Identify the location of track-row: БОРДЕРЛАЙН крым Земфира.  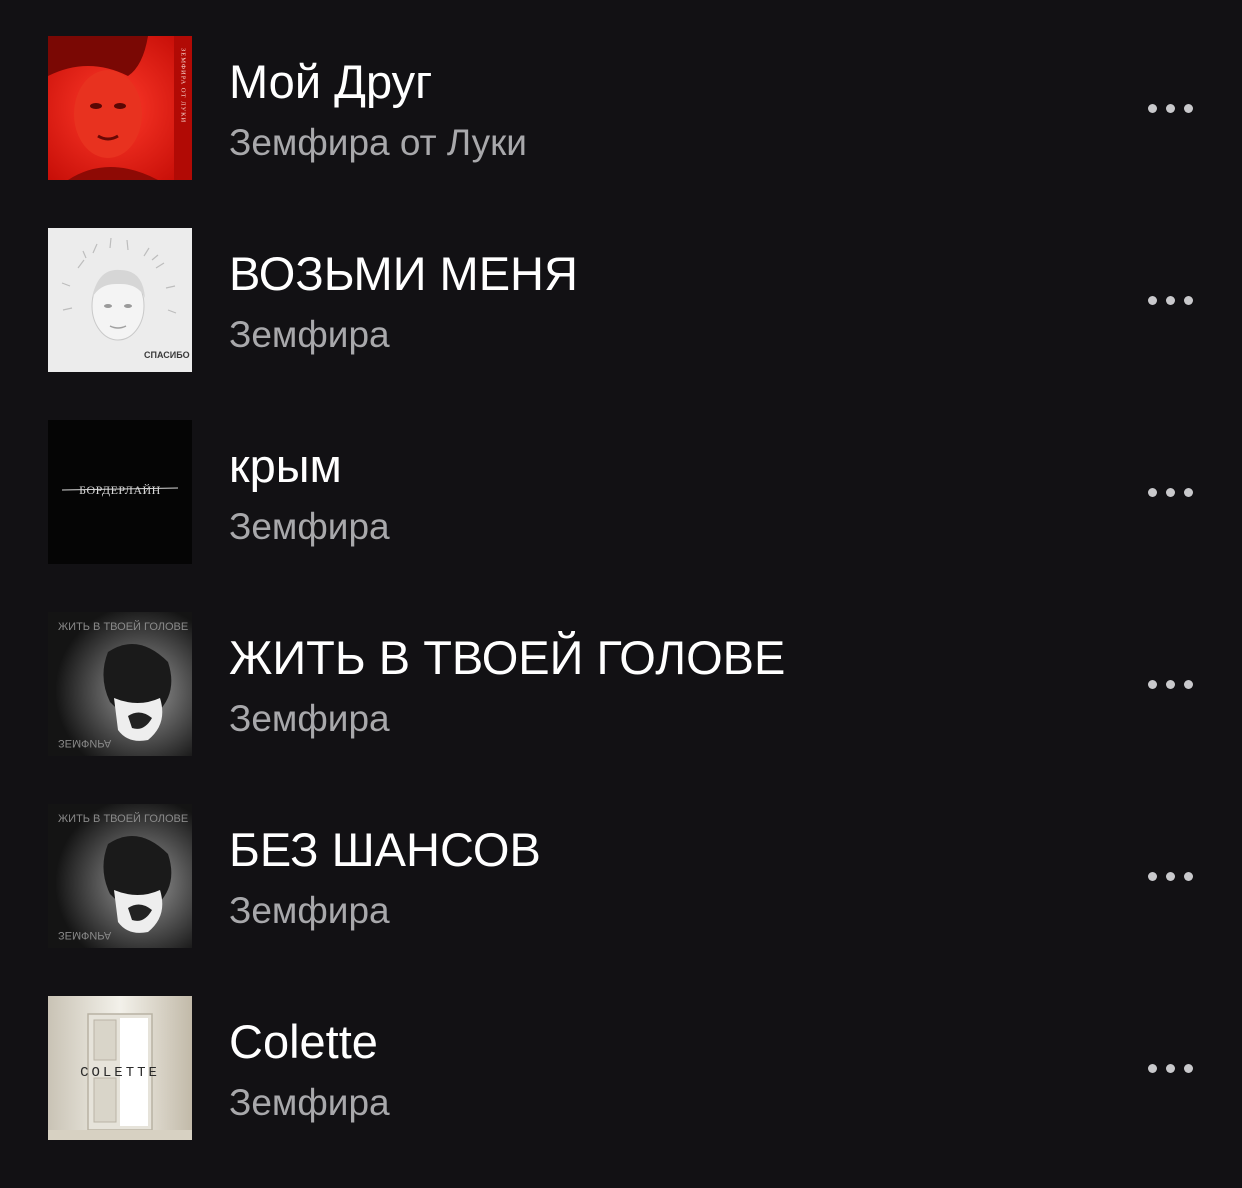
(621, 492).